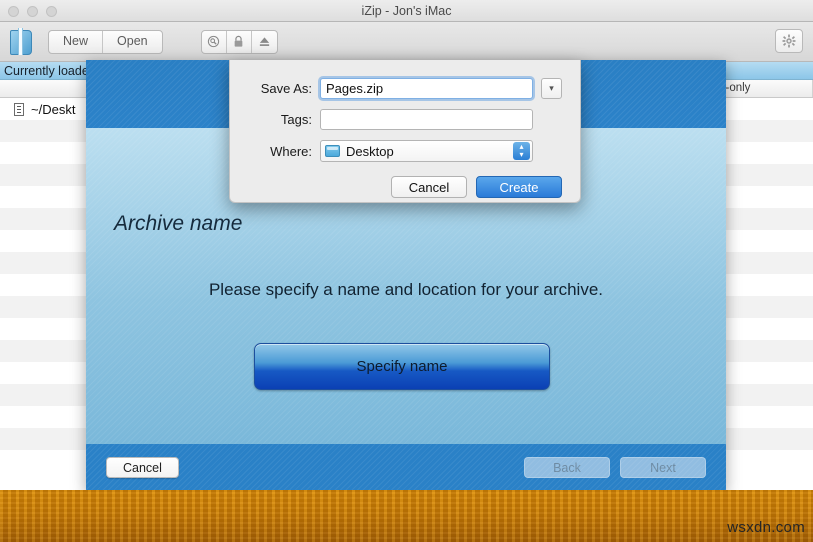 This screenshot has height=542, width=813. I want to click on where-popup-button: Desktop ▴ ▾, so click(426, 151).